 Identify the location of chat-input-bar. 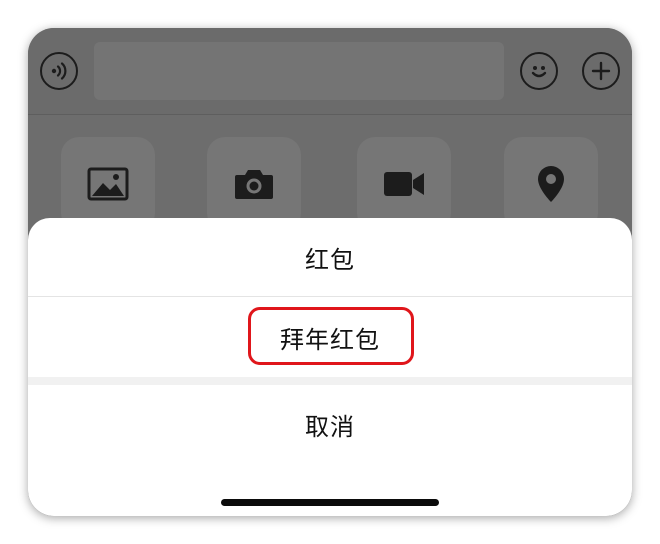
(330, 71).